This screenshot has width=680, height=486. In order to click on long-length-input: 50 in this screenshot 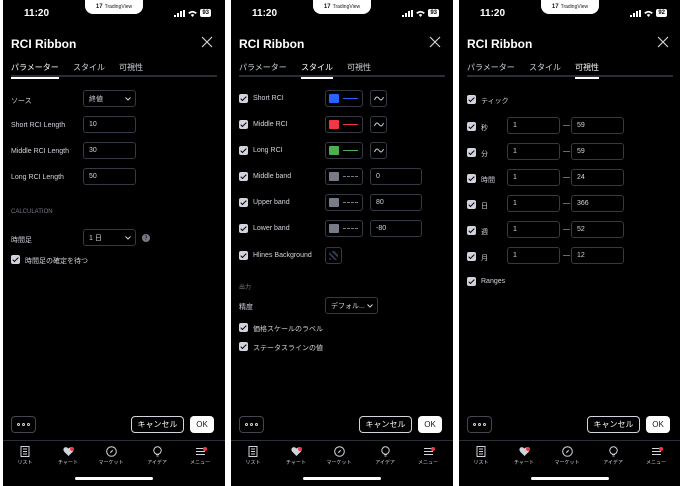, I will do `click(109, 176)`.